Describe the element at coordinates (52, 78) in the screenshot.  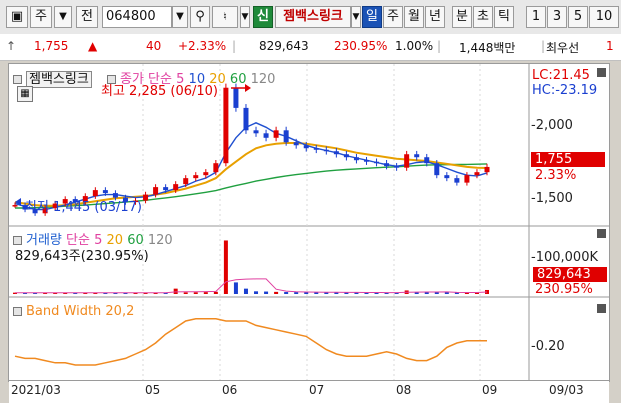
I see `price-panel-title: 젬백스링크` at that location.